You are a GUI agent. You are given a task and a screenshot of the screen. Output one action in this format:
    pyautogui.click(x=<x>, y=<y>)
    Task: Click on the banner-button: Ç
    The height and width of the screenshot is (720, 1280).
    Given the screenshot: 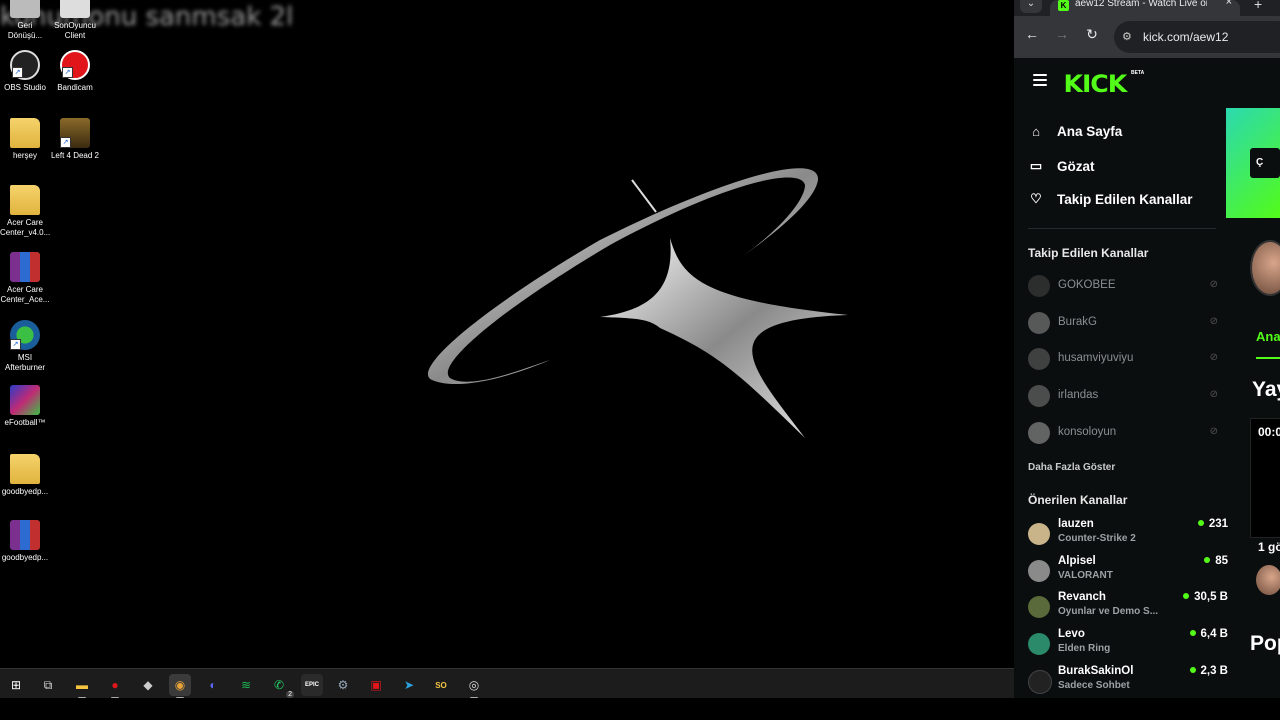 What is the action you would take?
    pyautogui.click(x=1265, y=163)
    